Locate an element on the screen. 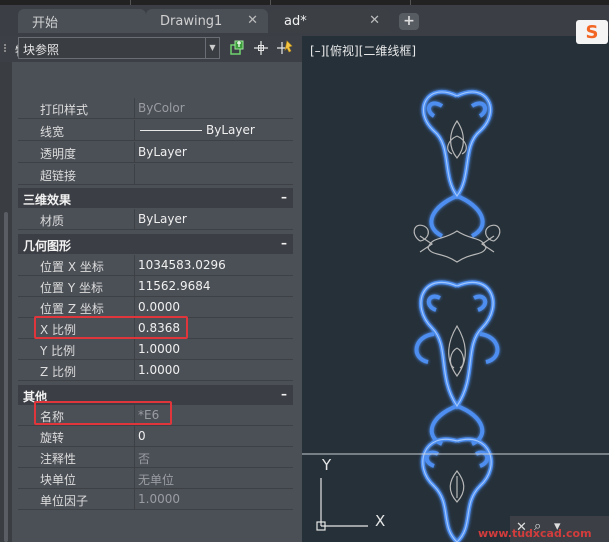  property-row-material: 材质 ByLayer is located at coordinates (155, 219).